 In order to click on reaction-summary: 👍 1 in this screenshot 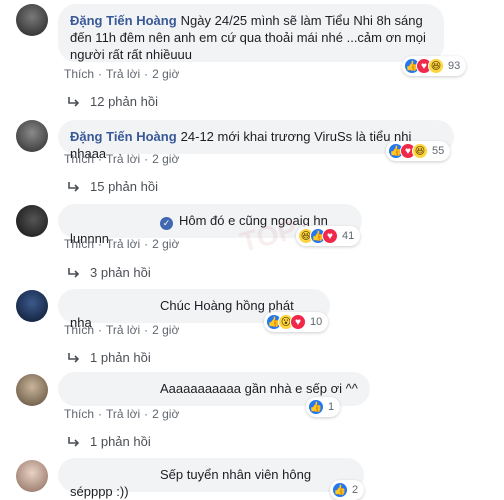, I will do `click(323, 407)`.